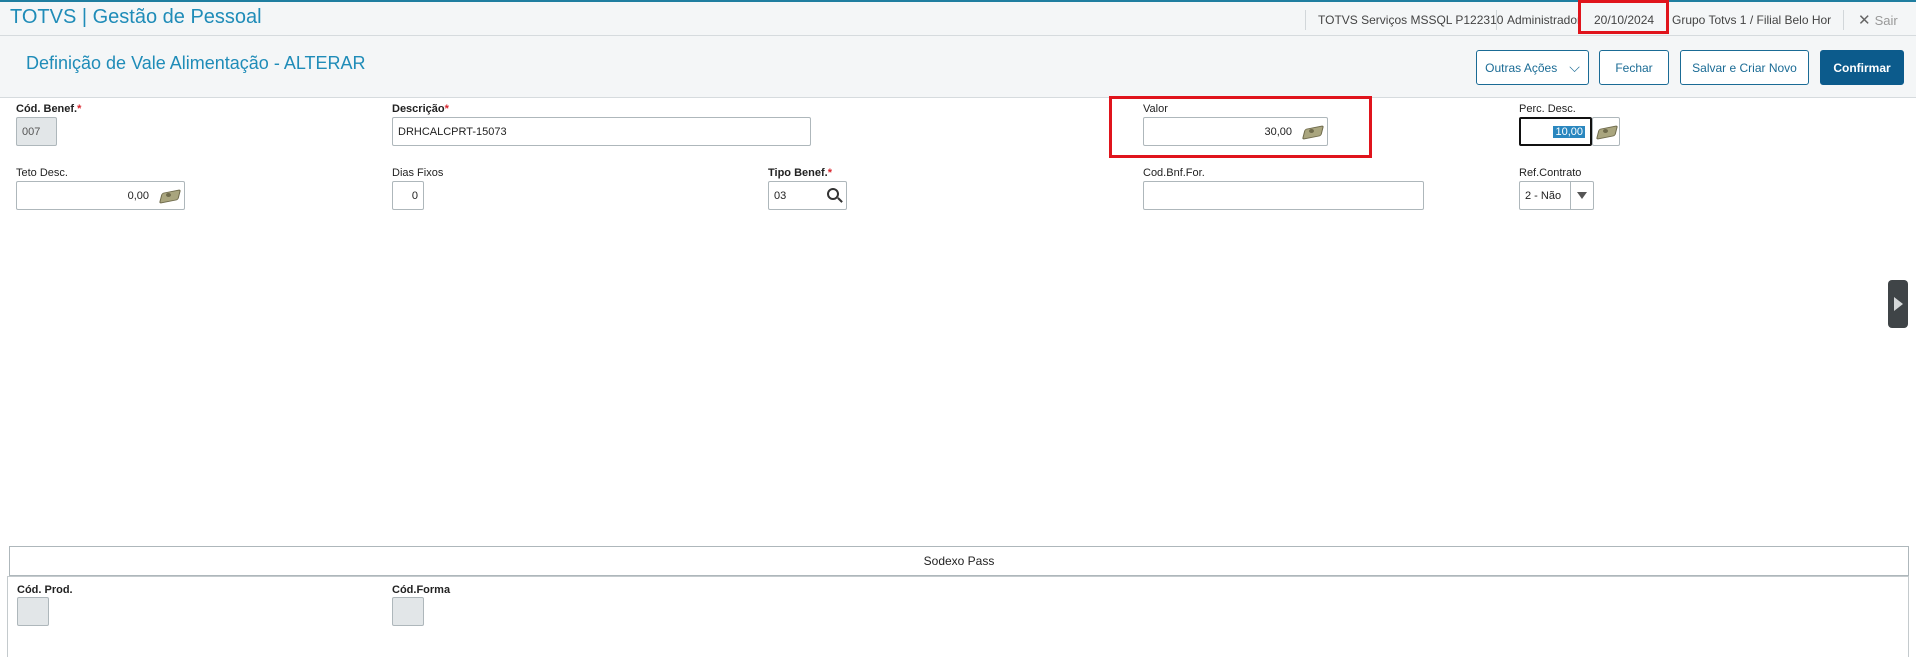 The height and width of the screenshot is (657, 1916). I want to click on user-info: Administrador, so click(1544, 20).